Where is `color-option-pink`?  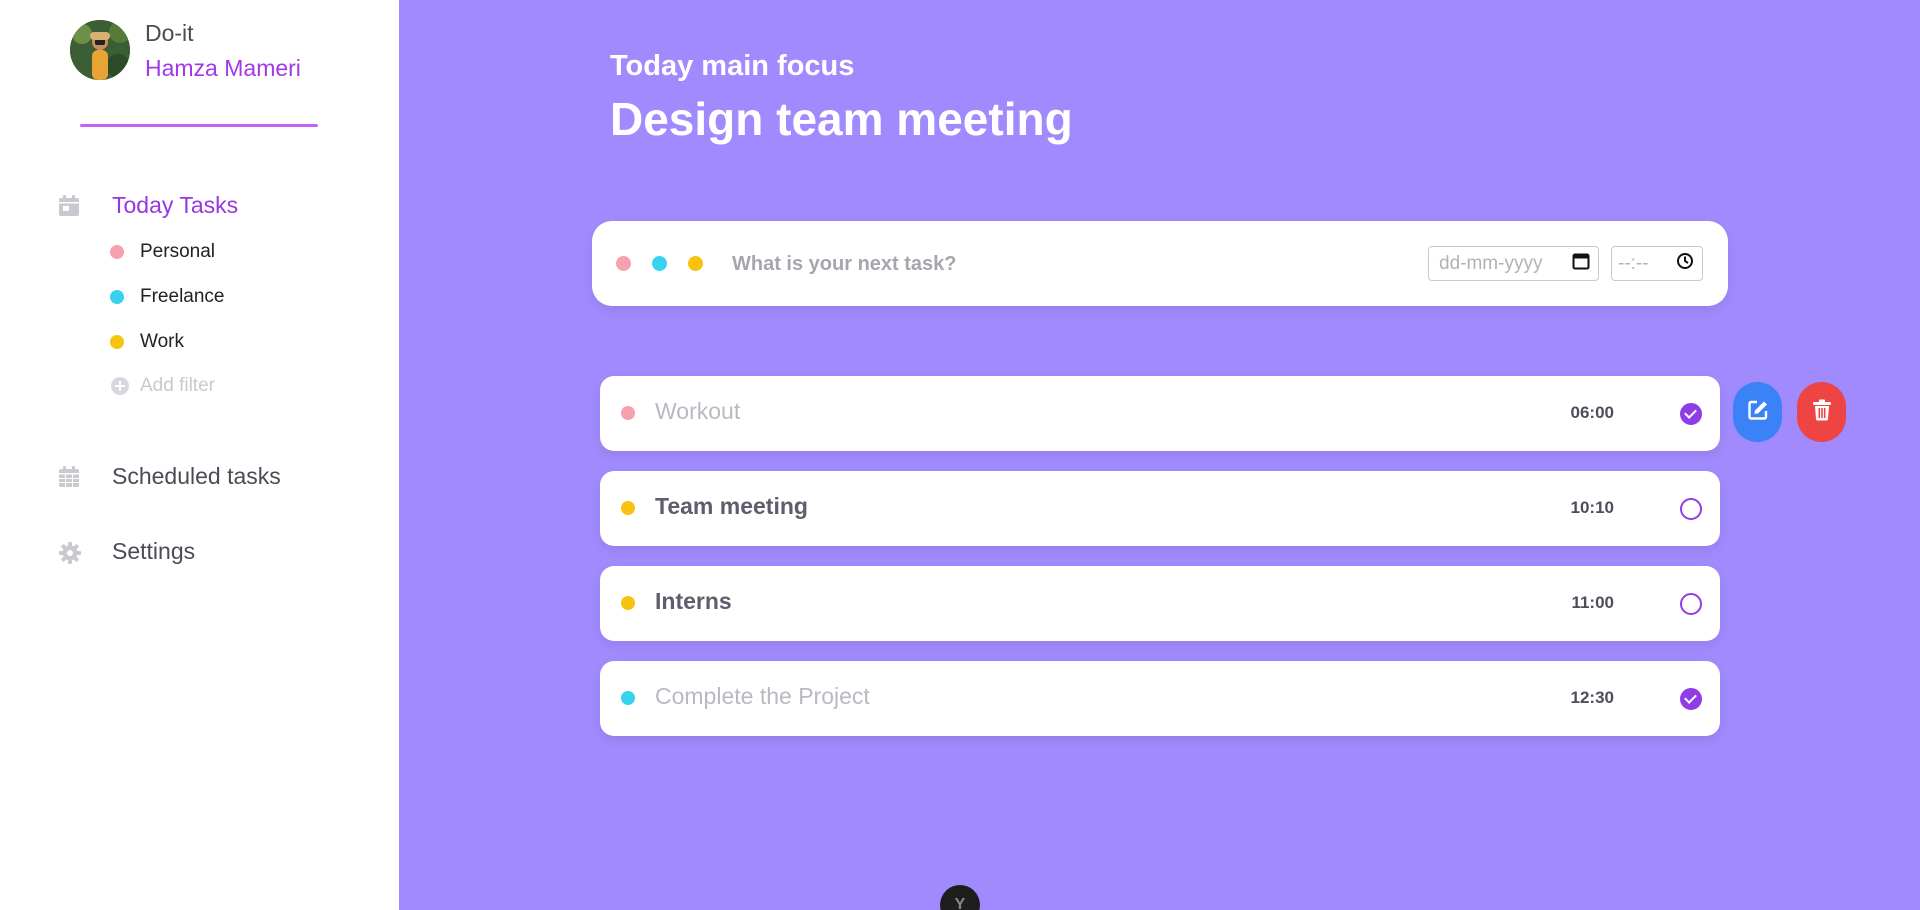 color-option-pink is located at coordinates (623, 263).